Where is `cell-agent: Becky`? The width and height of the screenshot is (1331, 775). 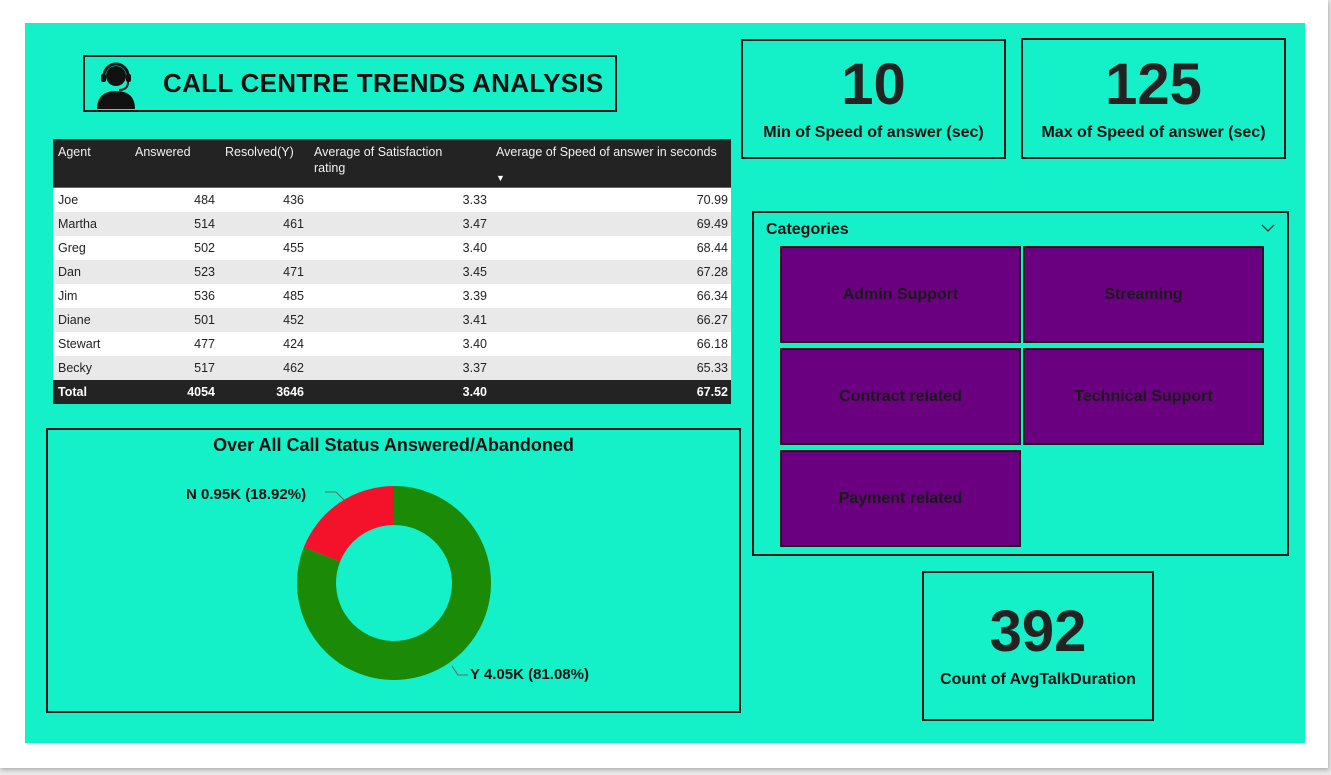
cell-agent: Becky is located at coordinates (75, 368).